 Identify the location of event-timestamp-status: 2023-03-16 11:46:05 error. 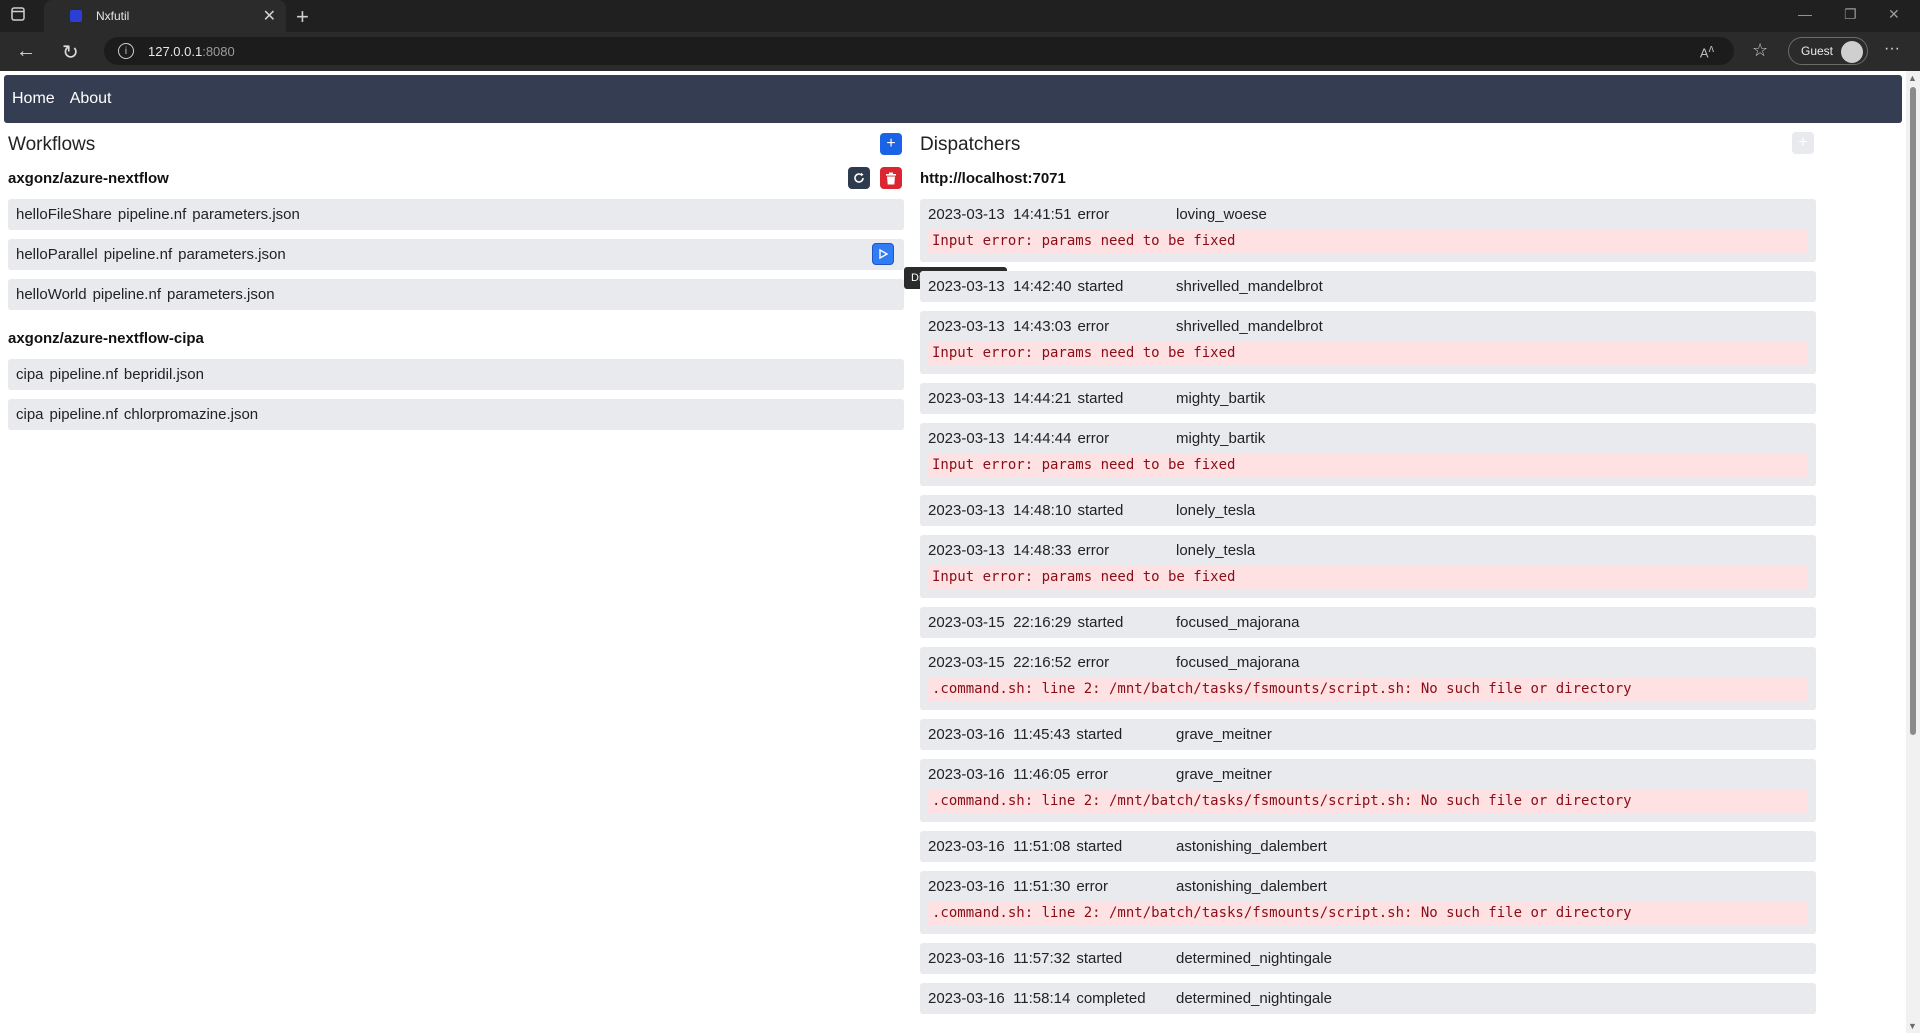
(1052, 774).